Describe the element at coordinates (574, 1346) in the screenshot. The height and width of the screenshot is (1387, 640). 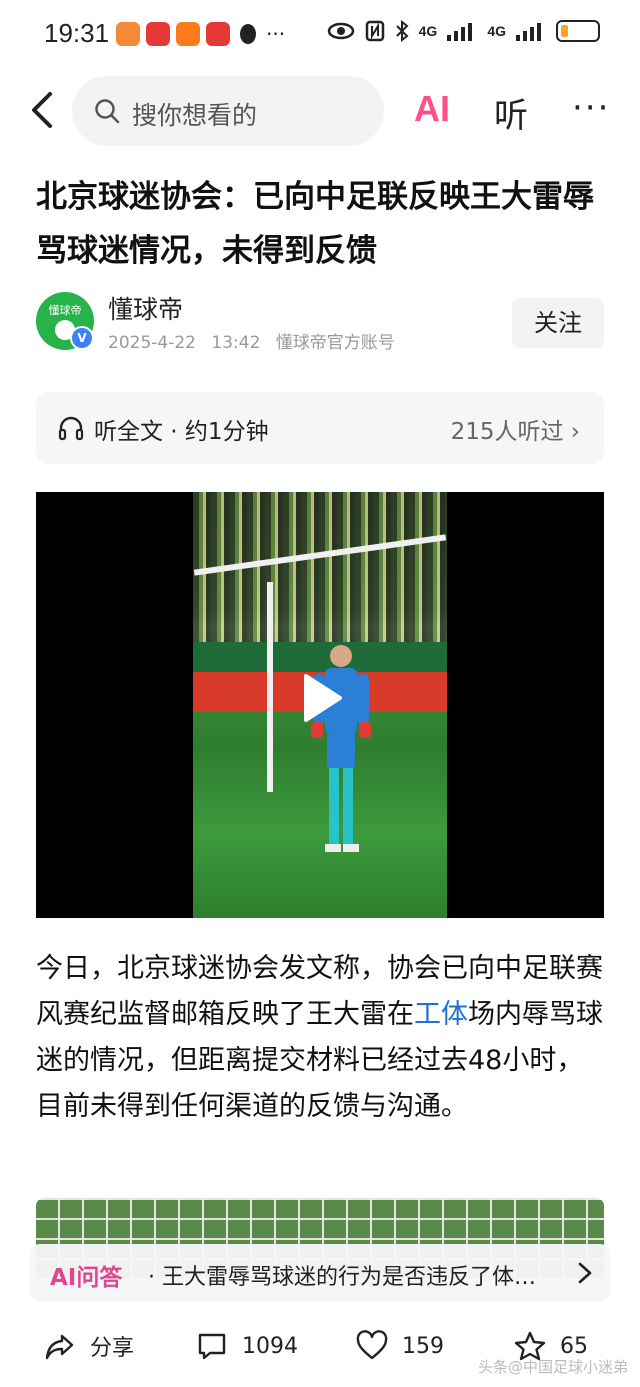
I see `favorite-count: 65` at that location.